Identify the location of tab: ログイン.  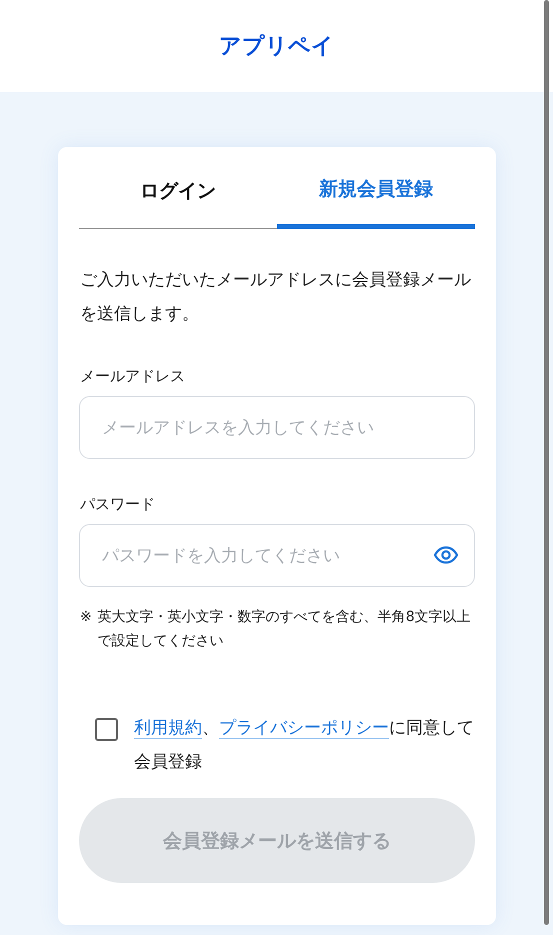
(178, 188).